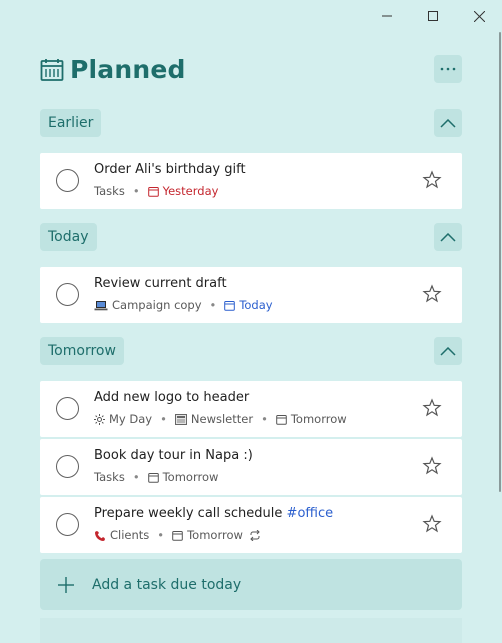 The image size is (502, 643). I want to click on task-list-name: Campaign copy, so click(157, 305).